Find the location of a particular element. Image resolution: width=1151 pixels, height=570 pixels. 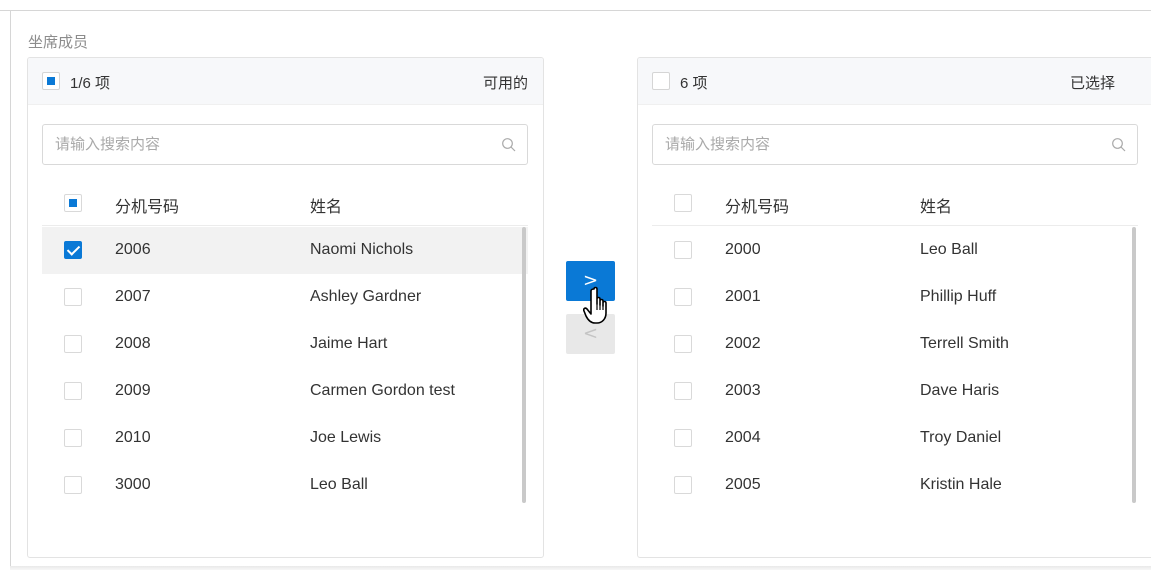

frame-left-border is located at coordinates (10, 290).